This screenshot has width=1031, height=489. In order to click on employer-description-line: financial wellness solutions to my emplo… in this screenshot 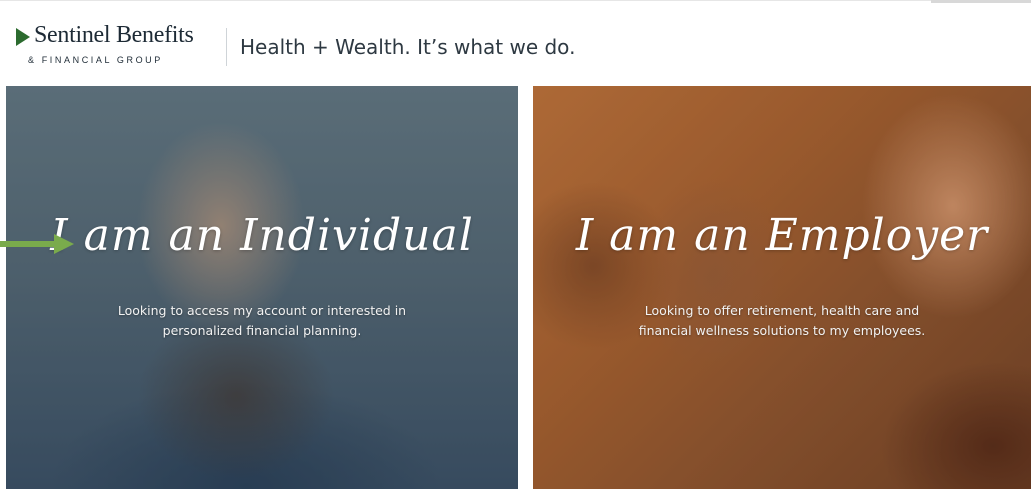, I will do `click(782, 330)`.